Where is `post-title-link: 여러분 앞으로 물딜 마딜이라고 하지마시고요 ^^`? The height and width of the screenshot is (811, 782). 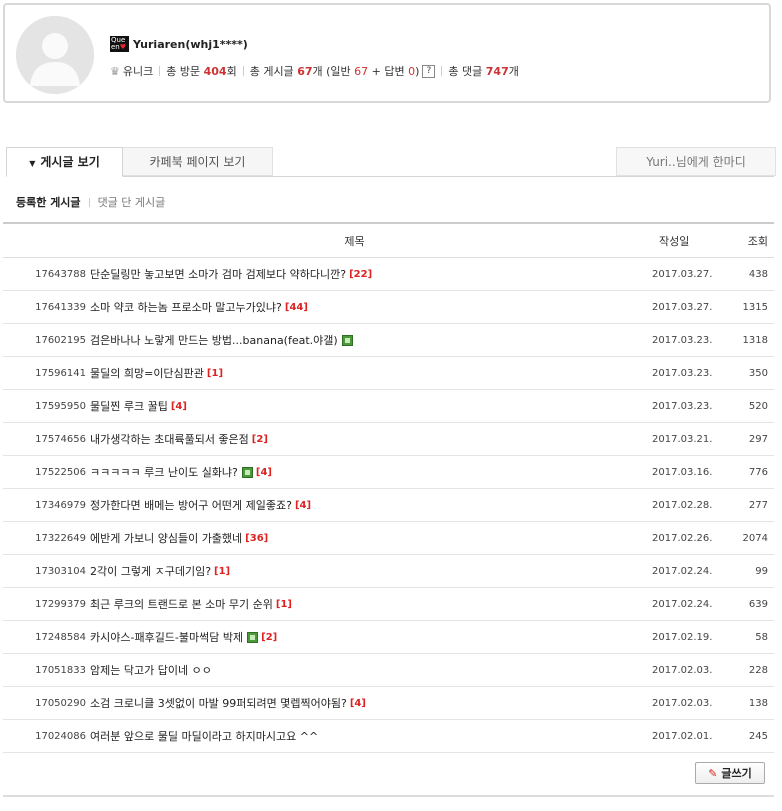
post-title-link: 여러분 앞으로 물딜 마딜이라고 하지마시고요 ^^ is located at coordinates (204, 736).